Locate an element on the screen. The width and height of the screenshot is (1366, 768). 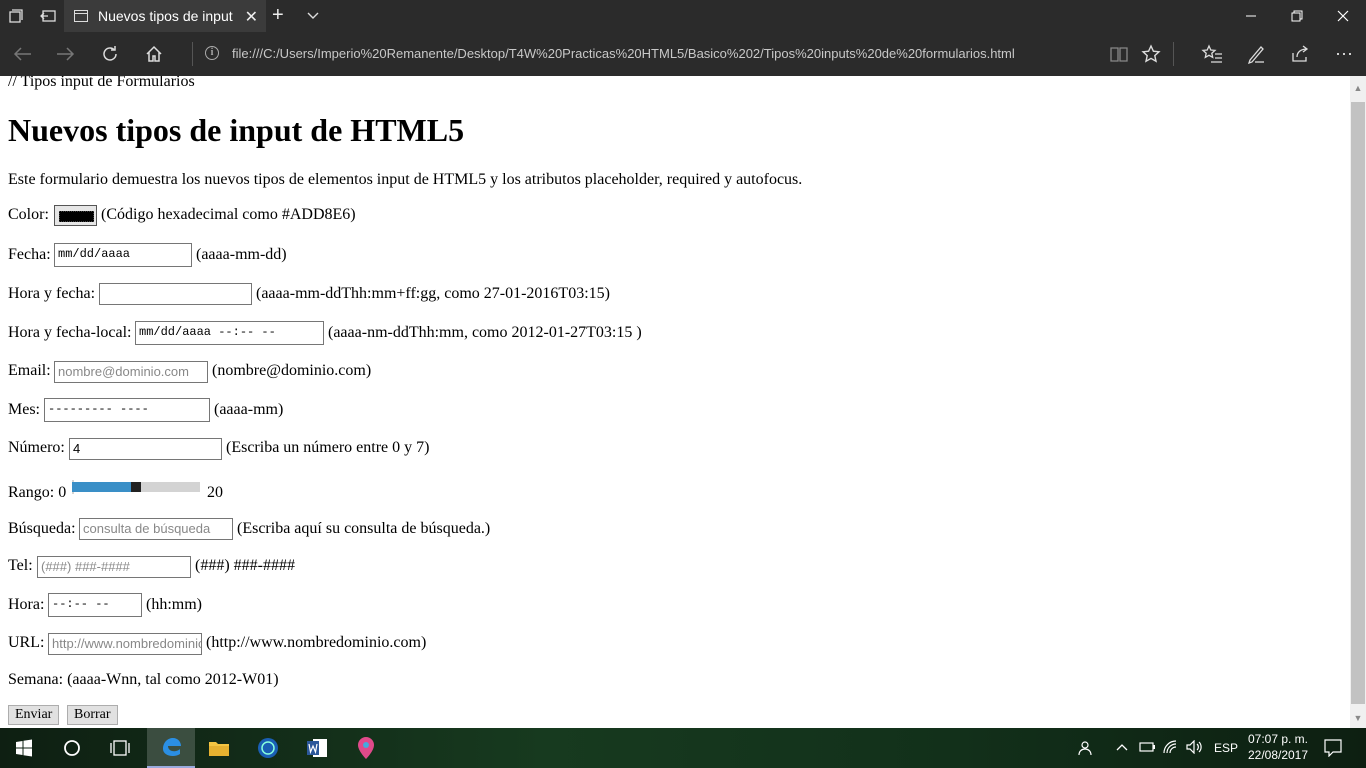
month-hint: (aaaa-mm) is located at coordinates (249, 409).